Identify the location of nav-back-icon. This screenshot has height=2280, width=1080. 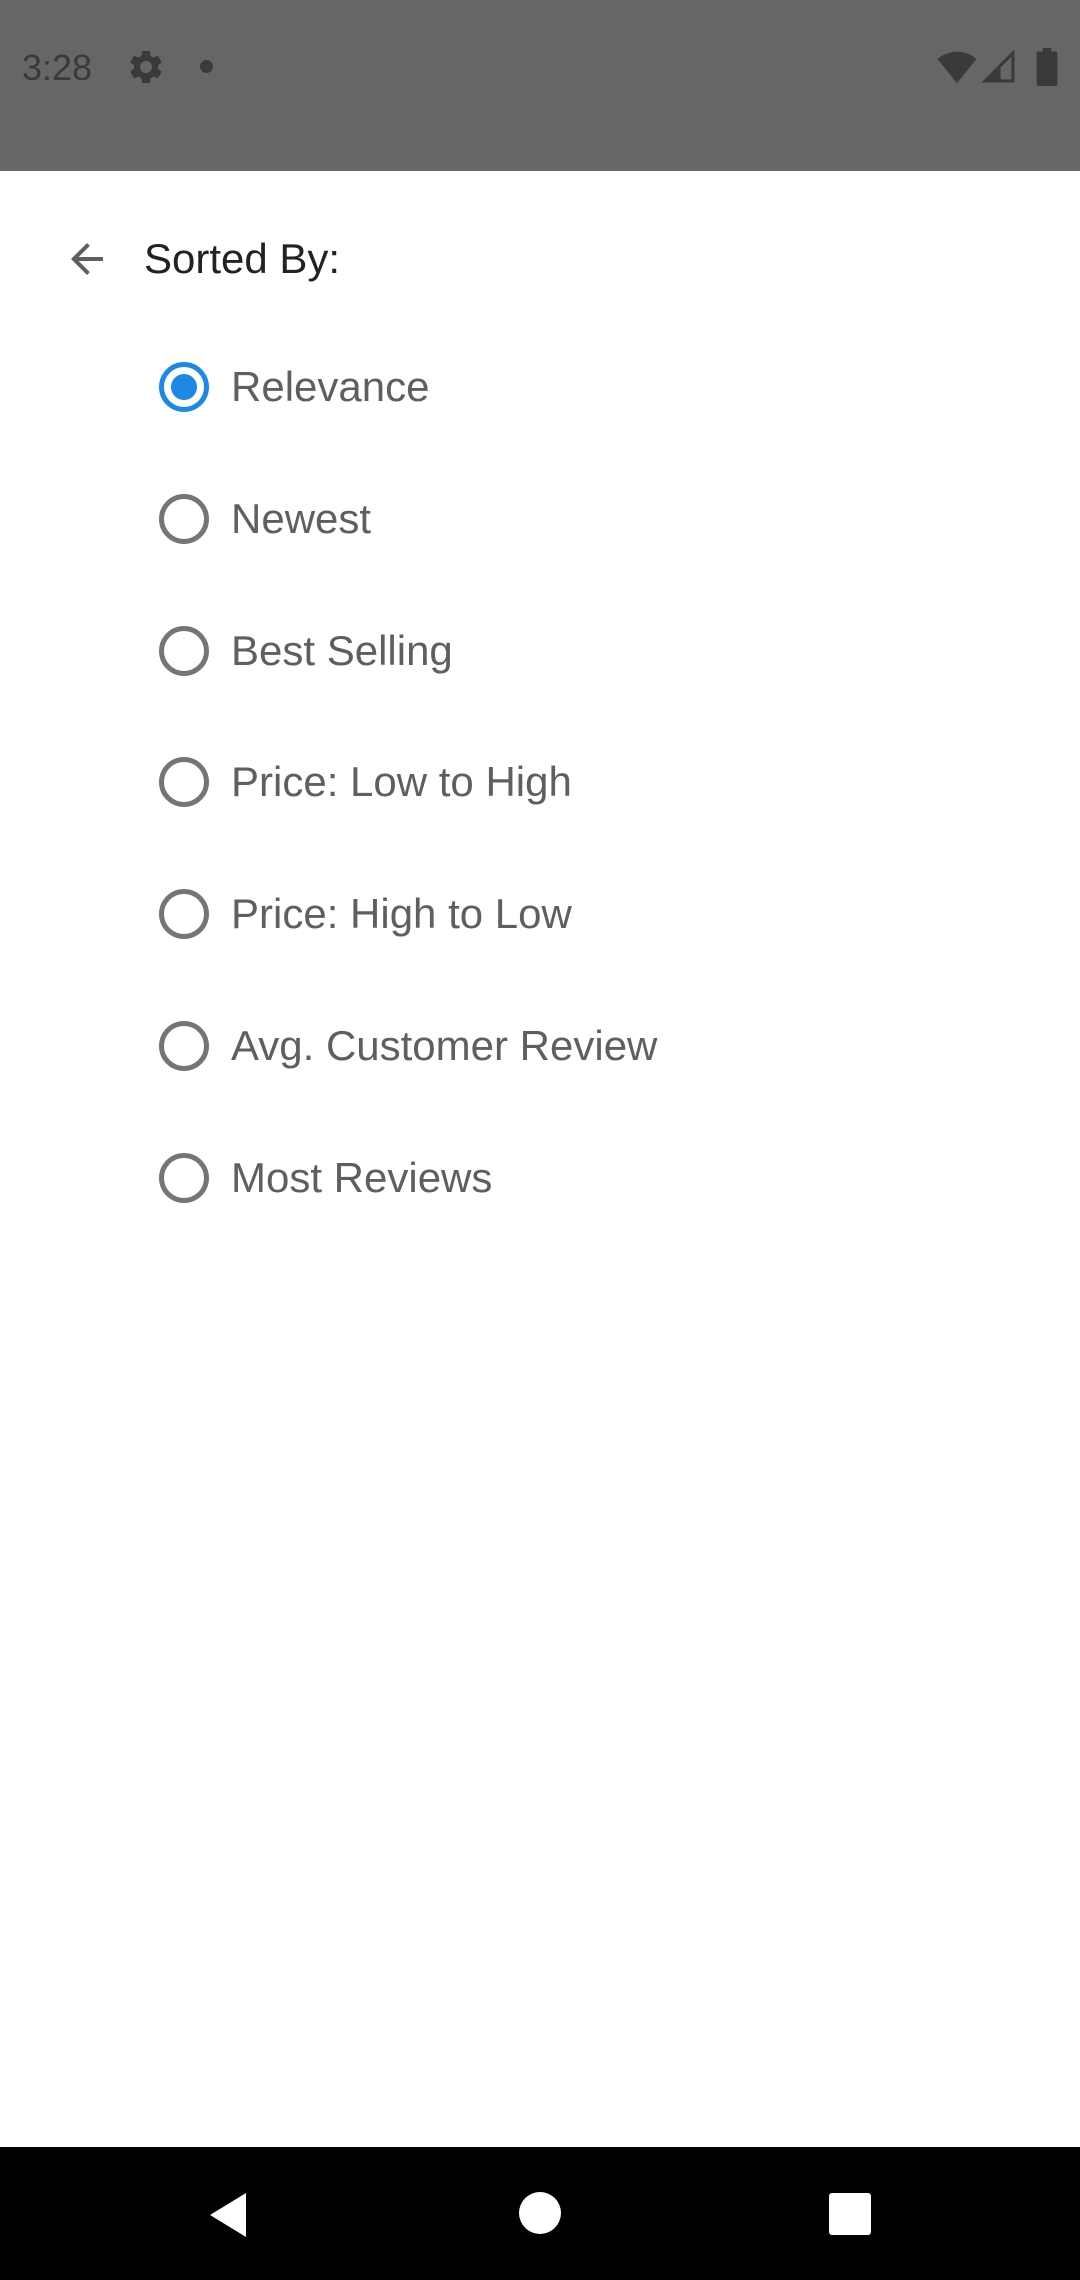
(228, 2215).